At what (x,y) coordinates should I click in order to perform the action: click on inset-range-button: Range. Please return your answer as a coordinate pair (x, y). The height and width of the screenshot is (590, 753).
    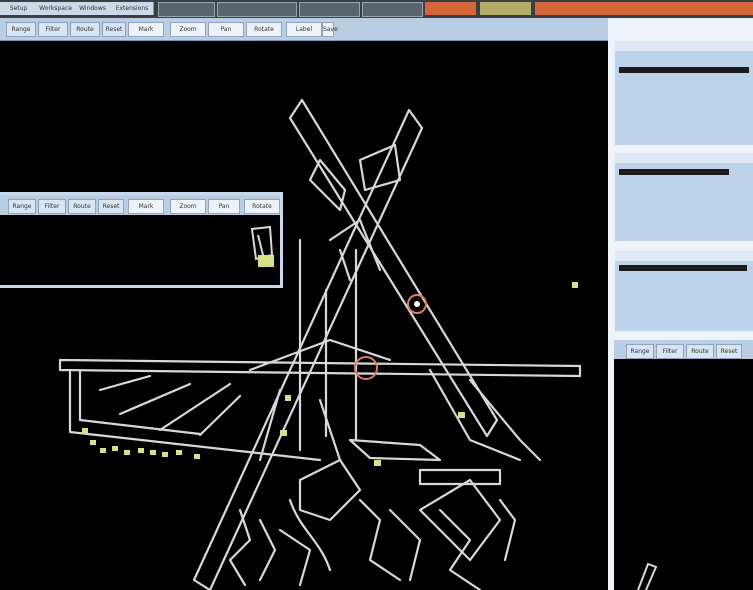
    Looking at the image, I should click on (22, 206).